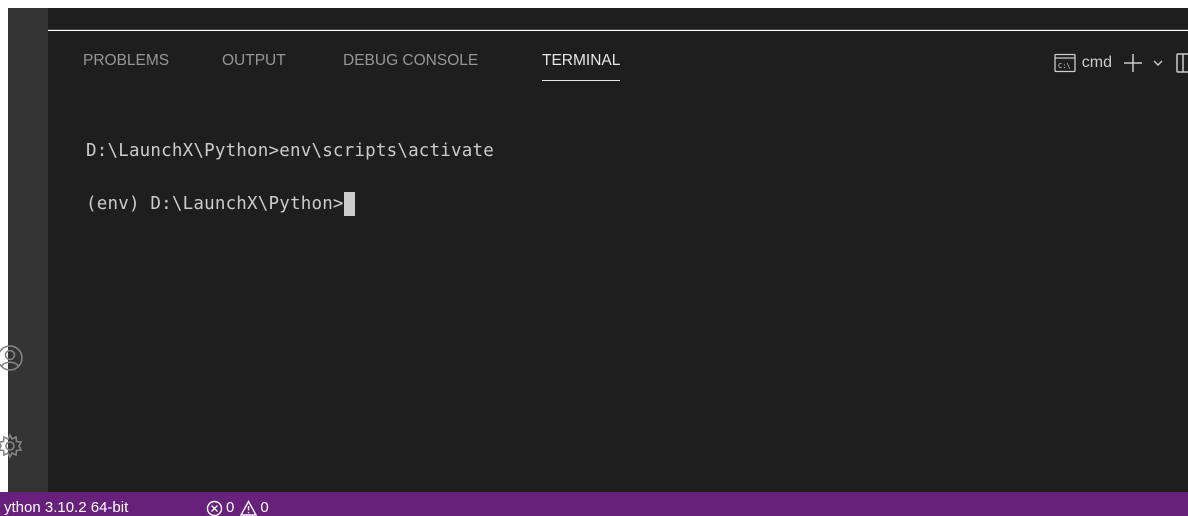 This screenshot has height=516, width=1188. I want to click on plus-icon, so click(1133, 63).